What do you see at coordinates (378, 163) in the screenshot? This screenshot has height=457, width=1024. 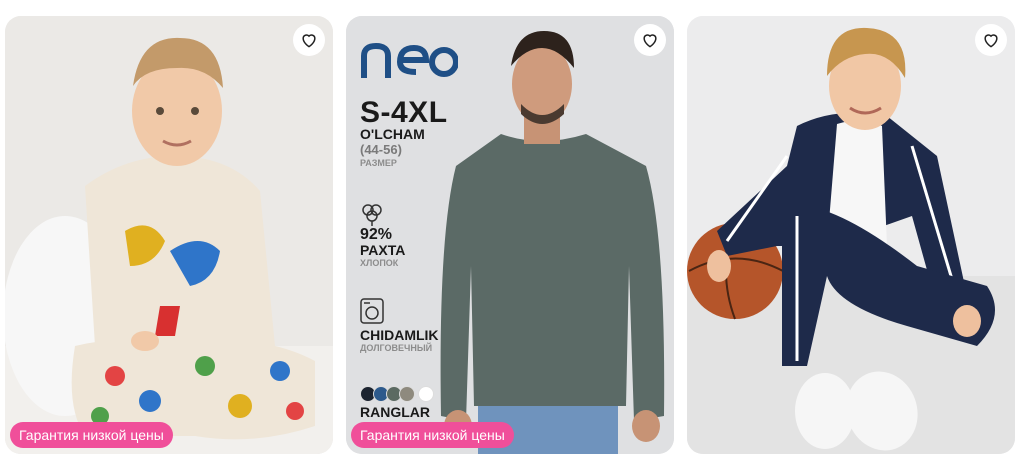 I see `size-label-ru: РАЗМЕР` at bounding box center [378, 163].